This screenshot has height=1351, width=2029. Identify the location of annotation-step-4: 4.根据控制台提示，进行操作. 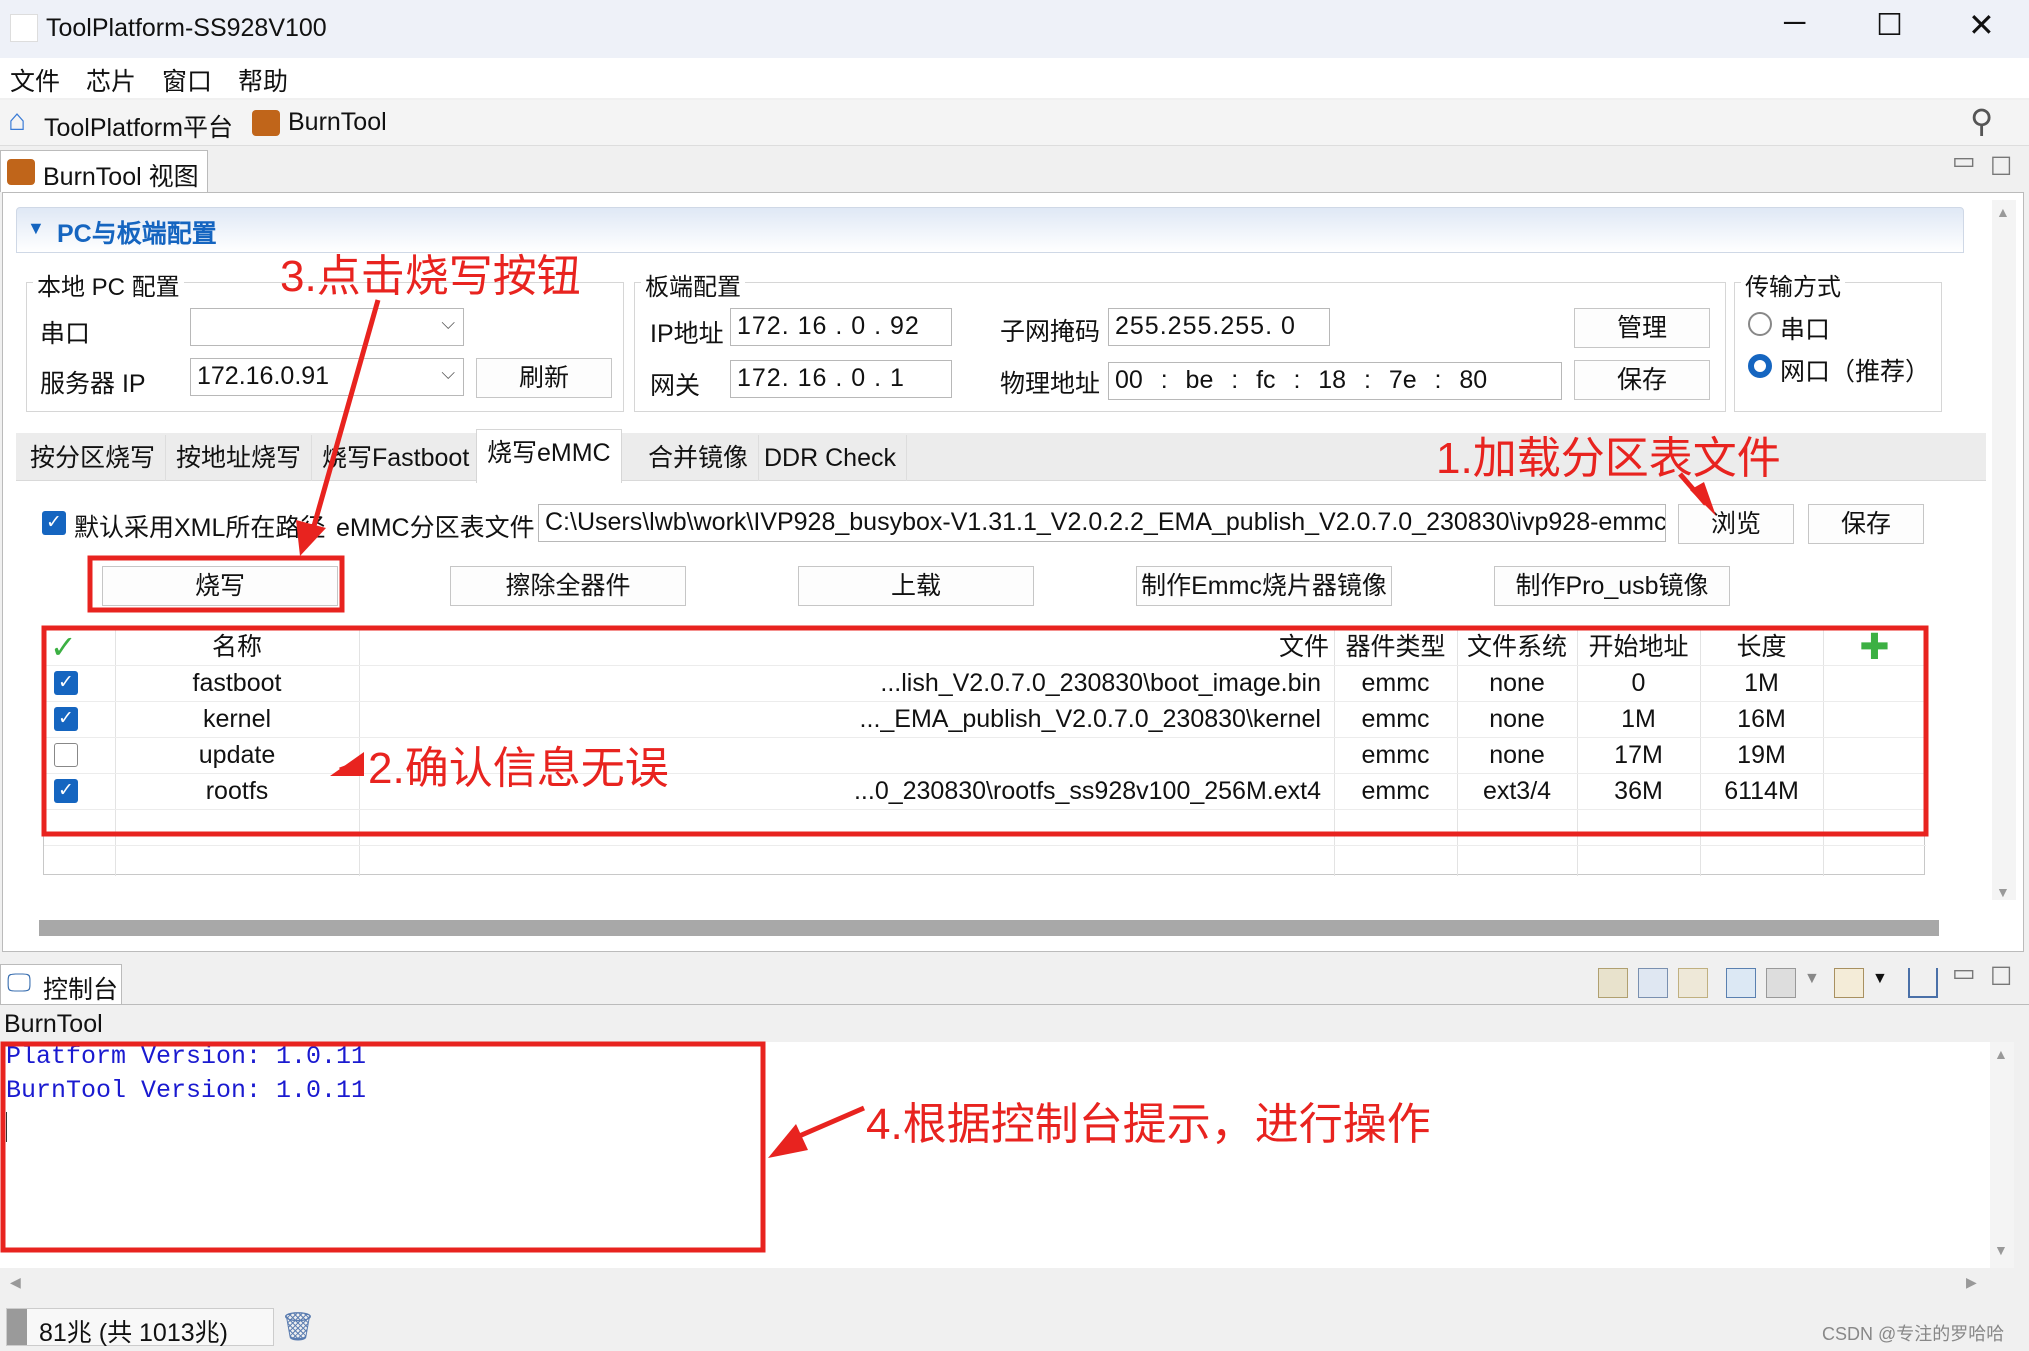
(1148, 1124).